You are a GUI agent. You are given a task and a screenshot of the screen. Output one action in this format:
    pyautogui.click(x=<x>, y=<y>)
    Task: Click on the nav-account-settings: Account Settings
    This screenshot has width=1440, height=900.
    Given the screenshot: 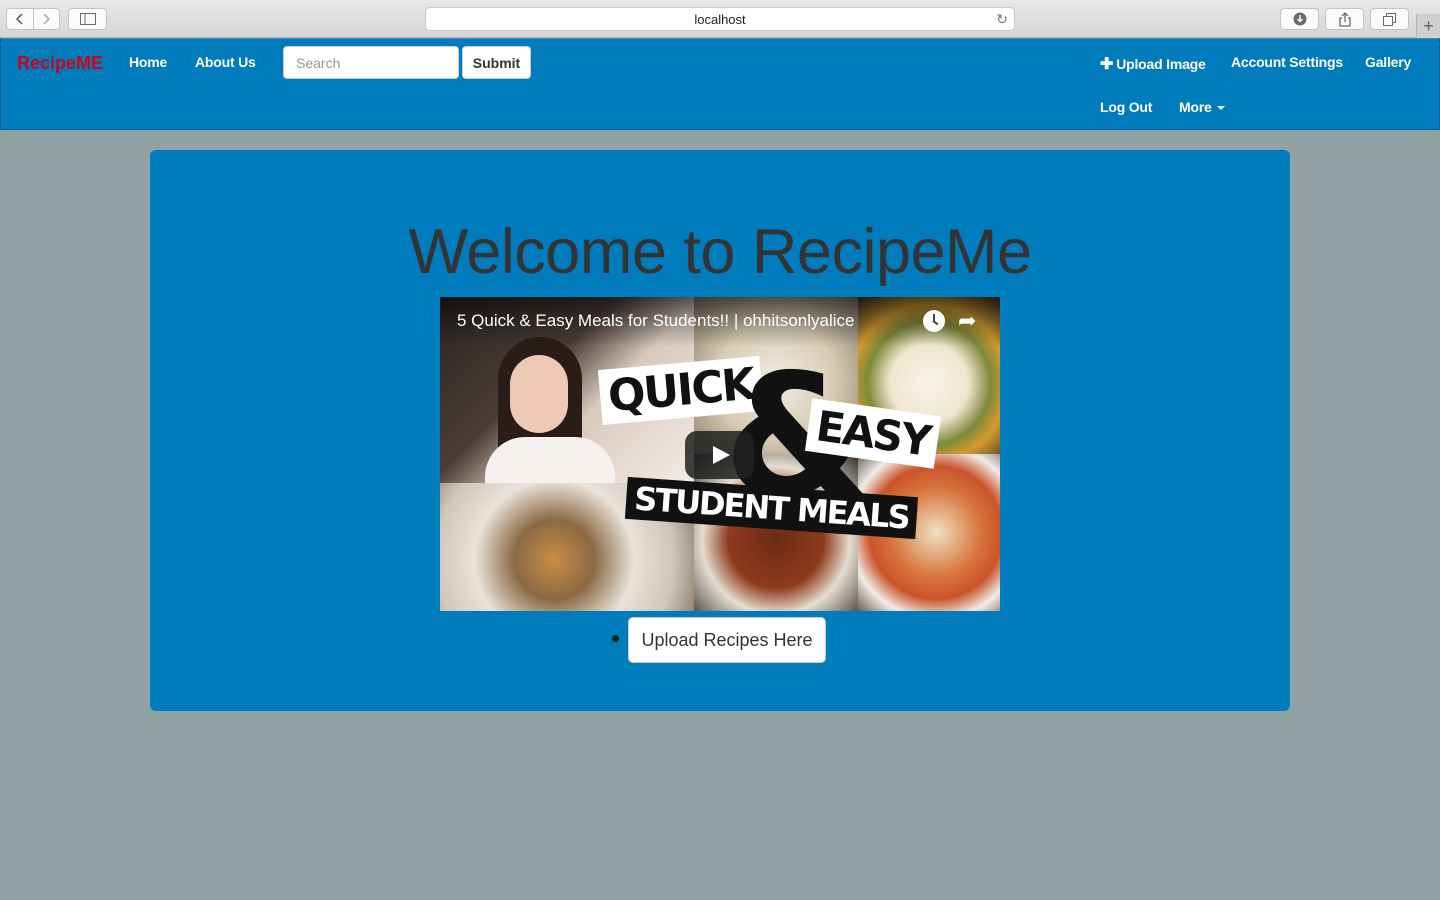 What is the action you would take?
    pyautogui.click(x=1287, y=62)
    